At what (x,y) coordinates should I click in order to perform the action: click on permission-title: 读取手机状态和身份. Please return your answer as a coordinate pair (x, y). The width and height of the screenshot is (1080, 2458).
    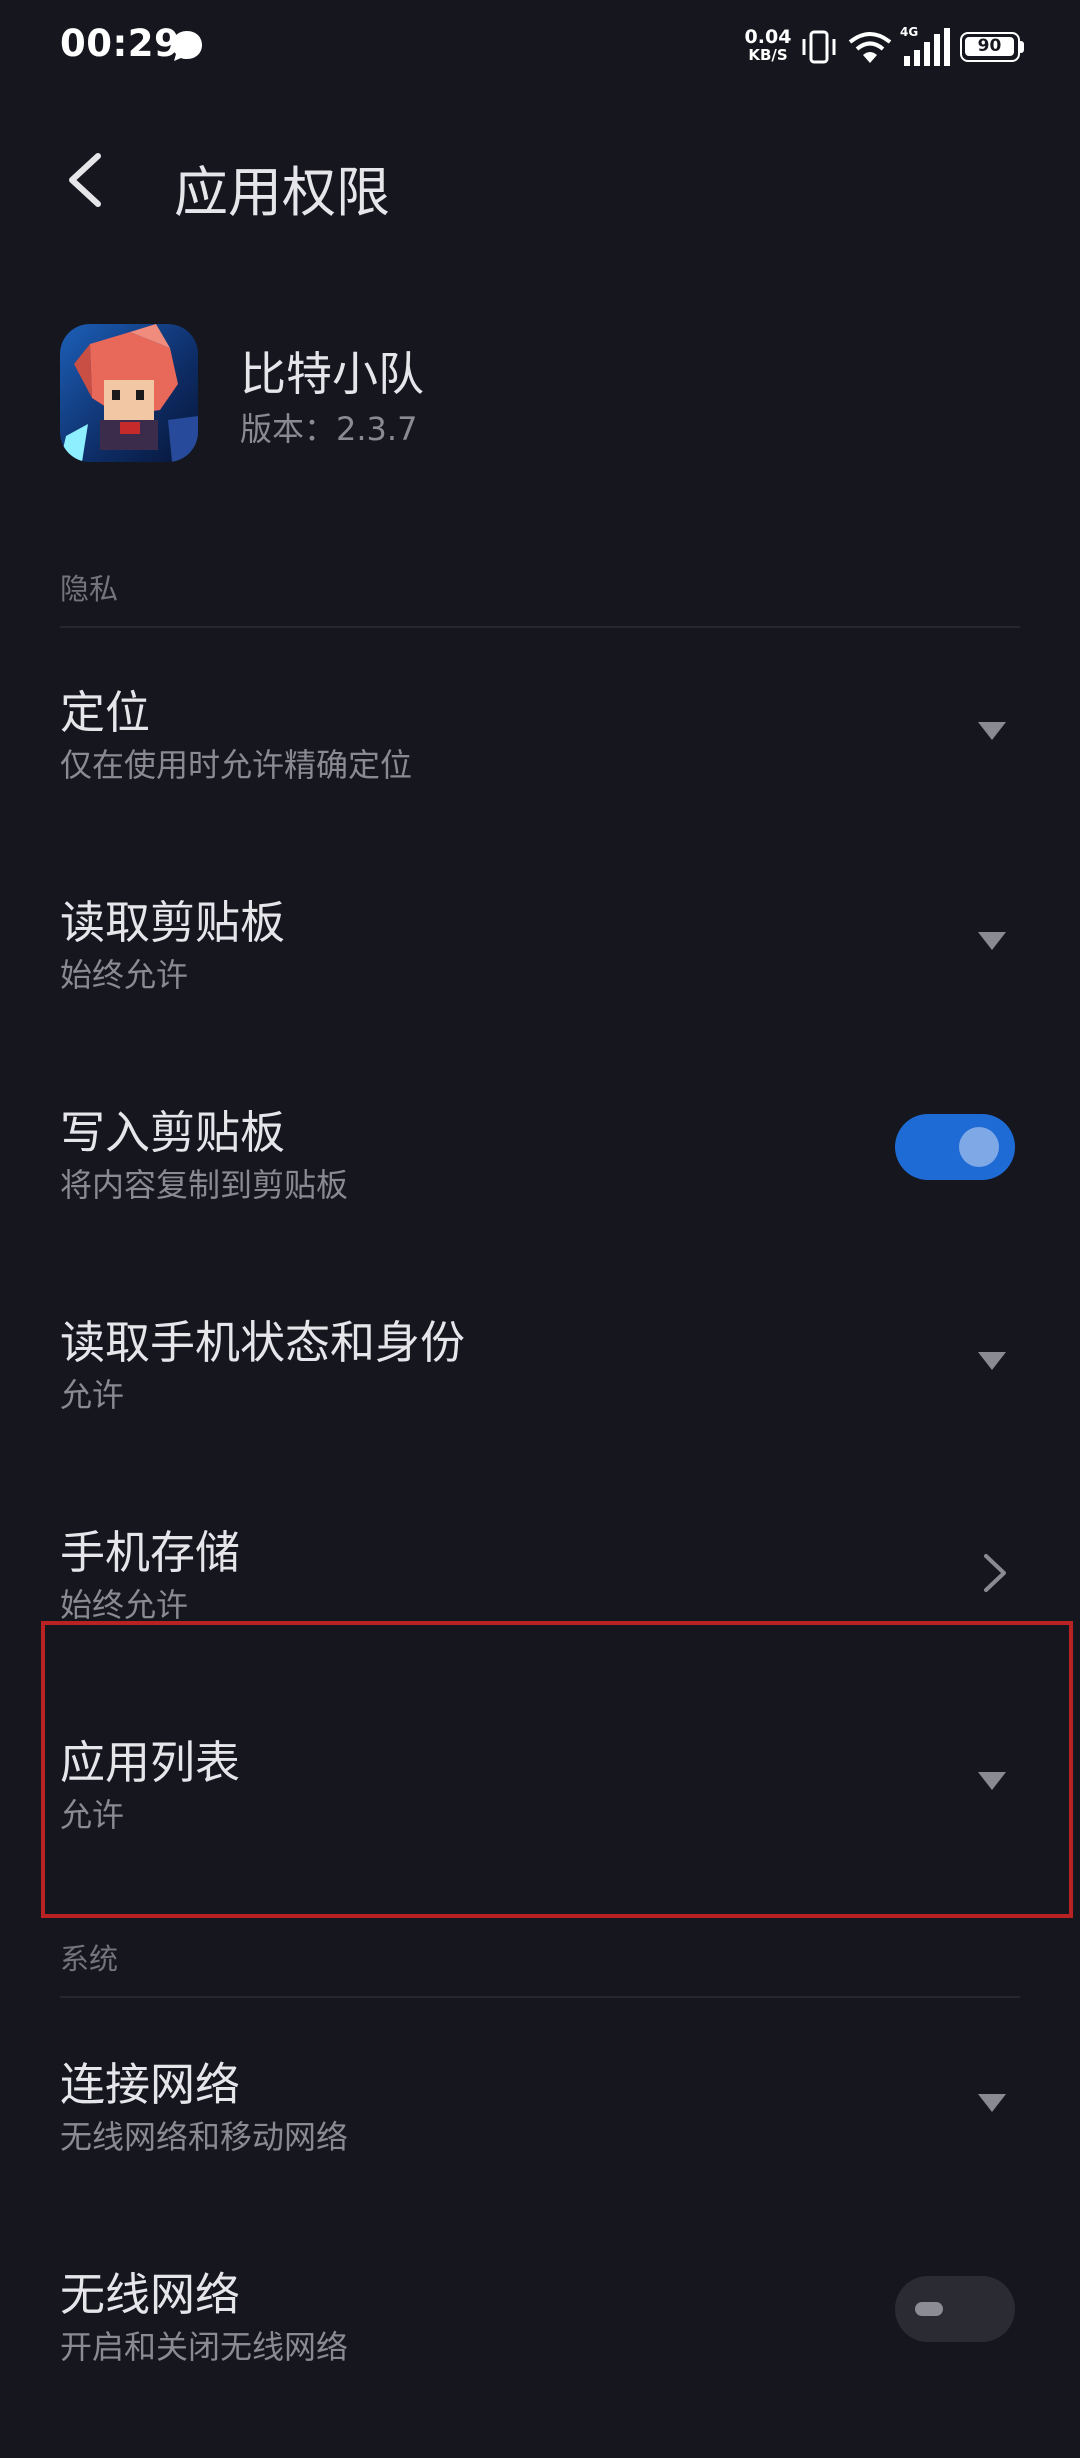
    Looking at the image, I should click on (263, 1342).